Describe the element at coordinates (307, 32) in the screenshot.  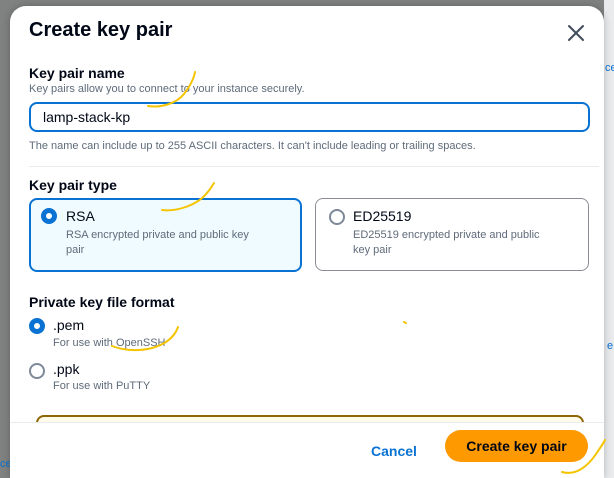
I see `modal-header: Create key pair` at that location.